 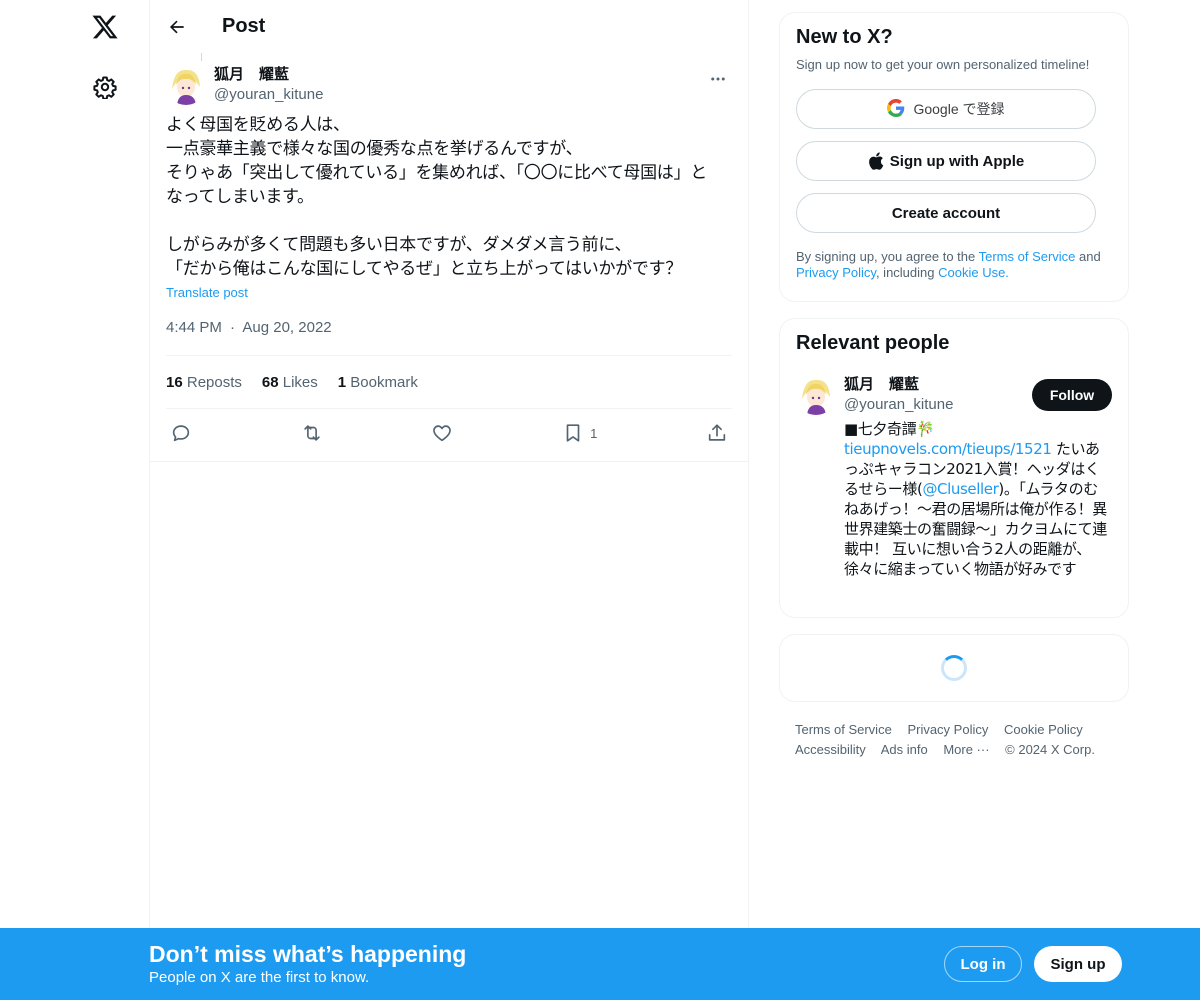 What do you see at coordinates (308, 954) in the screenshot?
I see `banner-title: Don’t miss what’s happening` at bounding box center [308, 954].